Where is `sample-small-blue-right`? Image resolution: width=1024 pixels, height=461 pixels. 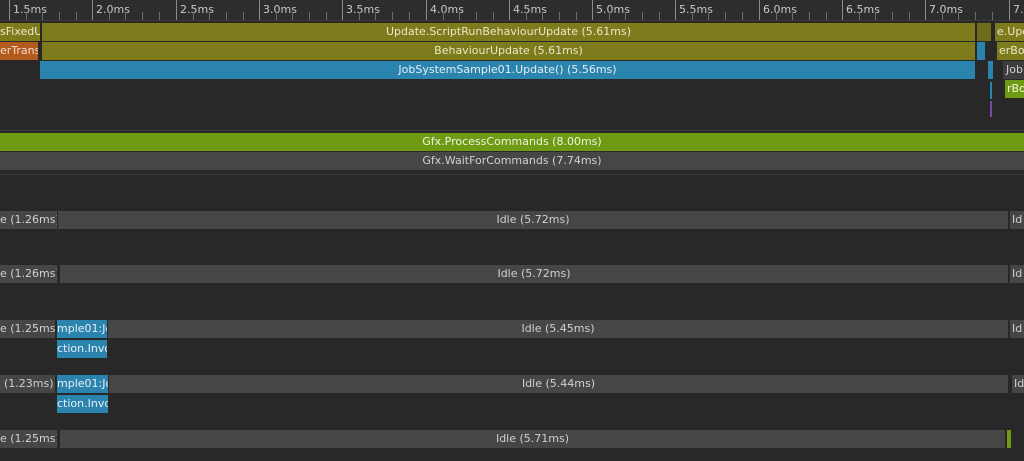 sample-small-blue-right is located at coordinates (981, 51).